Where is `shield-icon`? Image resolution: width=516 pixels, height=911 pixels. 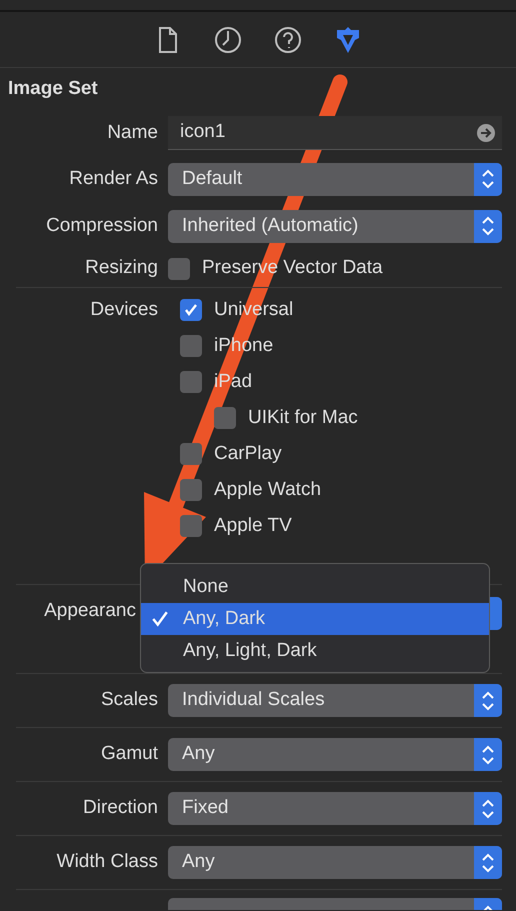
shield-icon is located at coordinates (348, 39).